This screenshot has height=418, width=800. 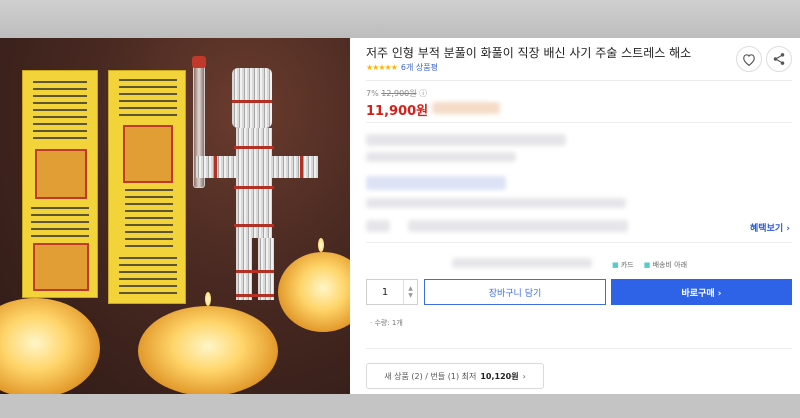 What do you see at coordinates (397, 111) in the screenshot?
I see `sale-price: 11,900원` at bounding box center [397, 111].